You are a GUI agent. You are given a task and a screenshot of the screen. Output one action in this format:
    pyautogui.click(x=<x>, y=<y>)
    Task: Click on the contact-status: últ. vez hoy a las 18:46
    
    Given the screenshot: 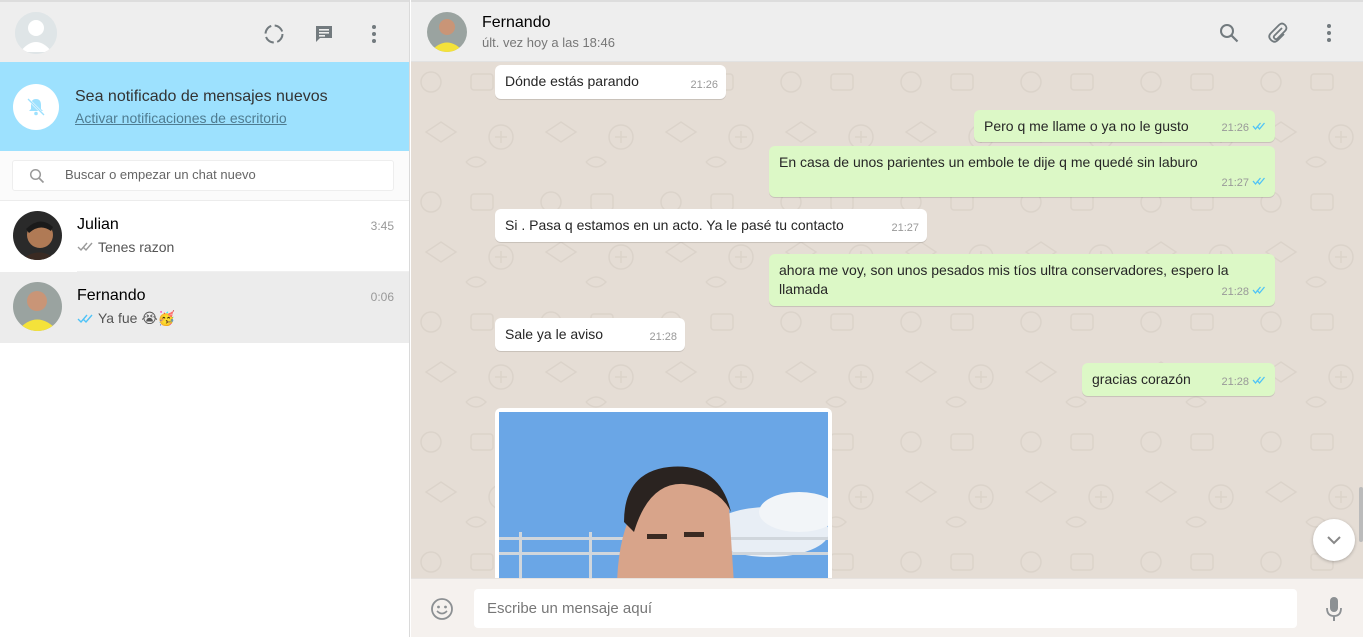 What is the action you would take?
    pyautogui.click(x=548, y=42)
    